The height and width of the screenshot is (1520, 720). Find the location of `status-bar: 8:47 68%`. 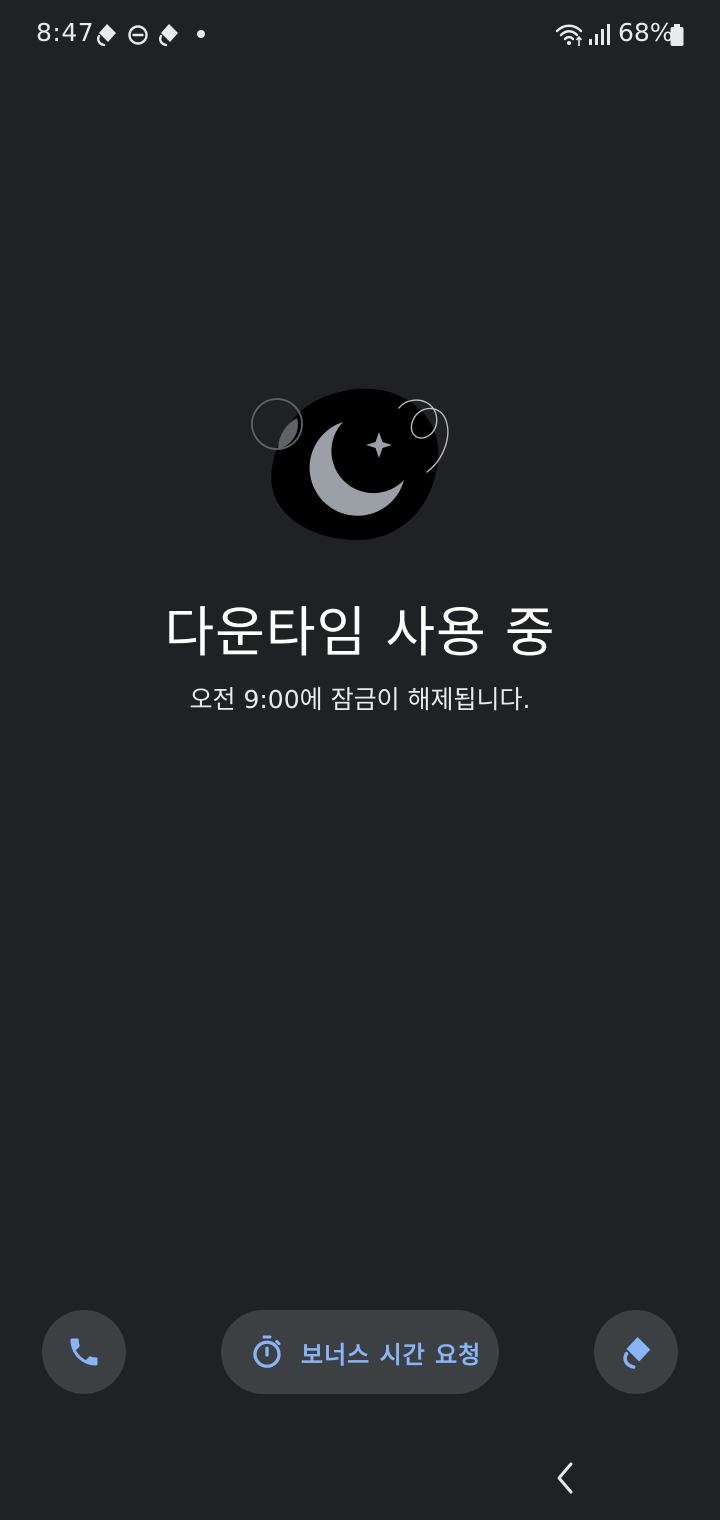

status-bar: 8:47 68% is located at coordinates (360, 34).